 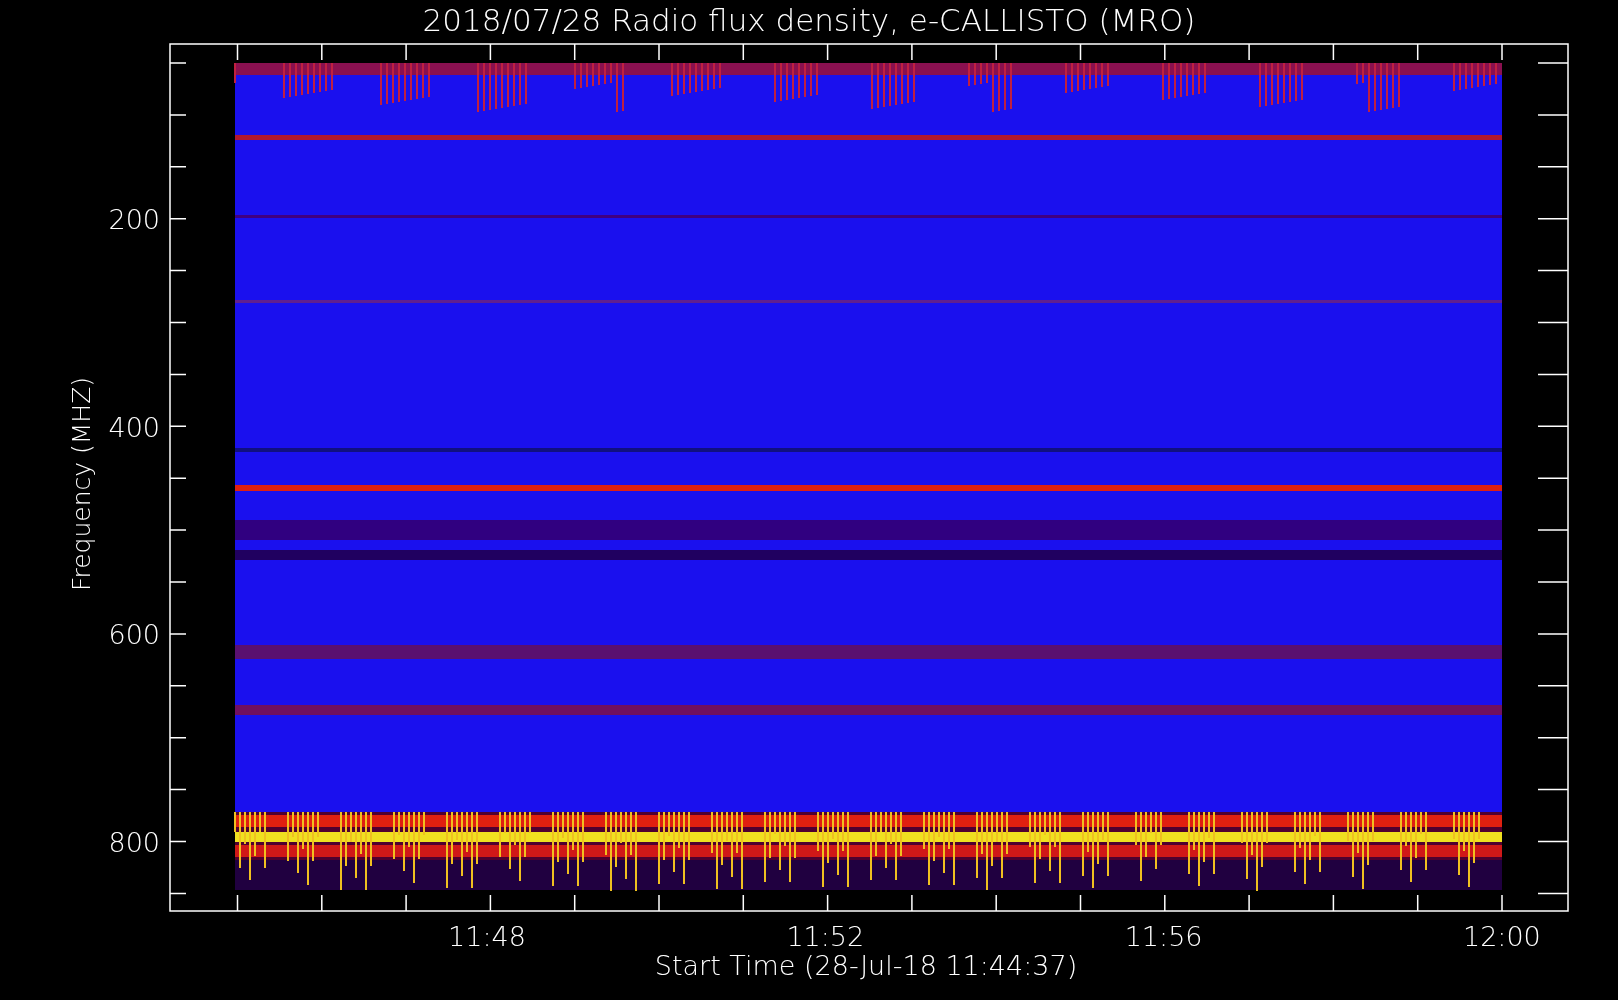 What do you see at coordinates (134, 219) in the screenshot?
I see `y-tick-label: 200` at bounding box center [134, 219].